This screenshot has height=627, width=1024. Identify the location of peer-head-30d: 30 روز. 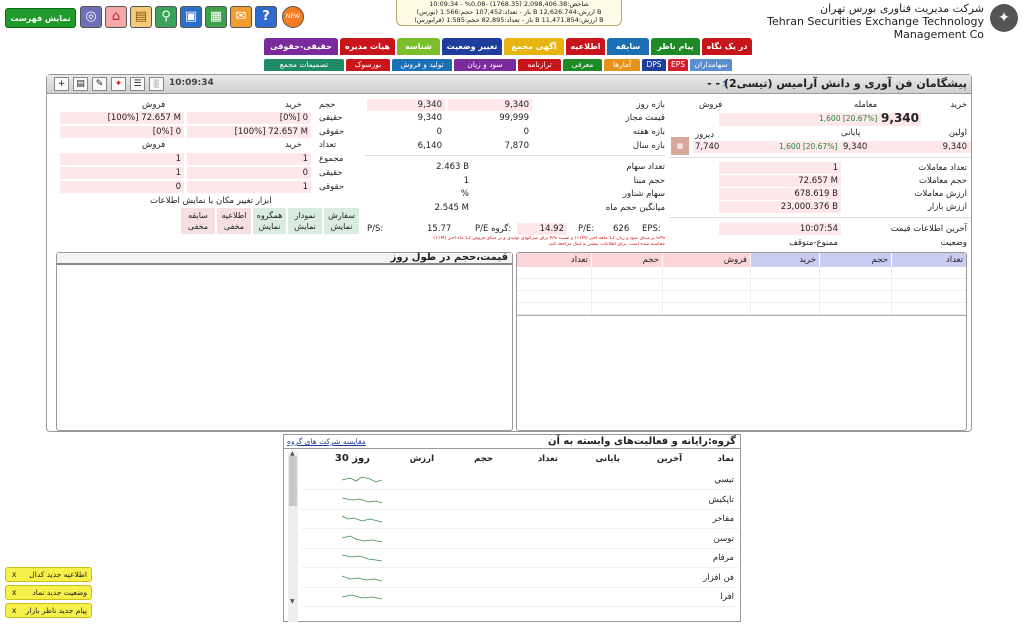
(352, 458).